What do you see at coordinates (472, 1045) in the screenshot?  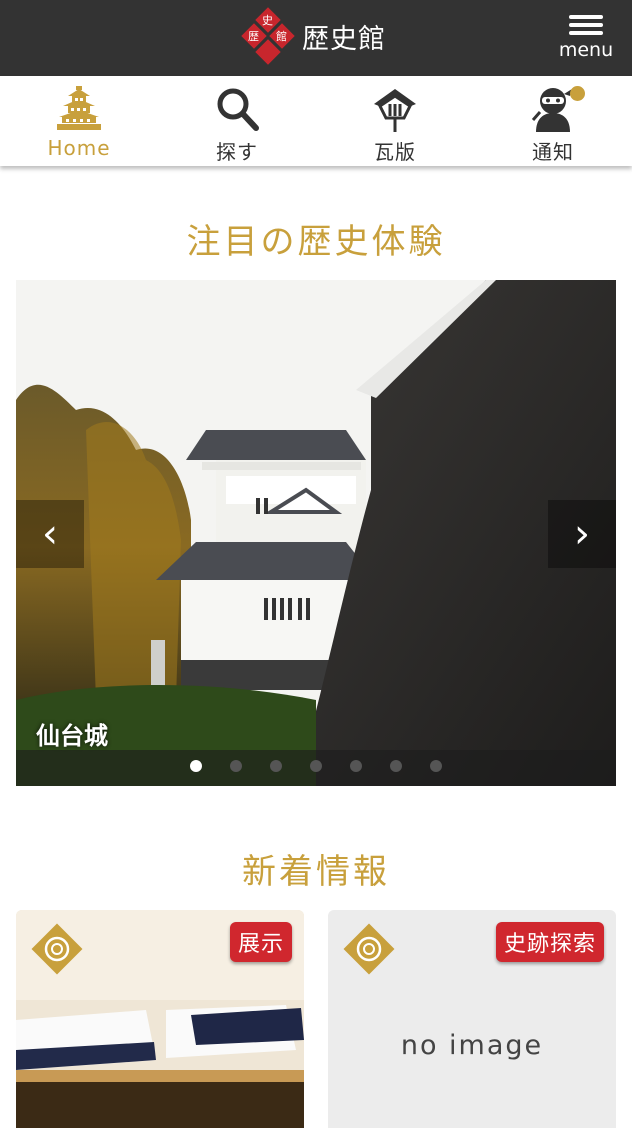 I see `no-image-placeholder: no image` at bounding box center [472, 1045].